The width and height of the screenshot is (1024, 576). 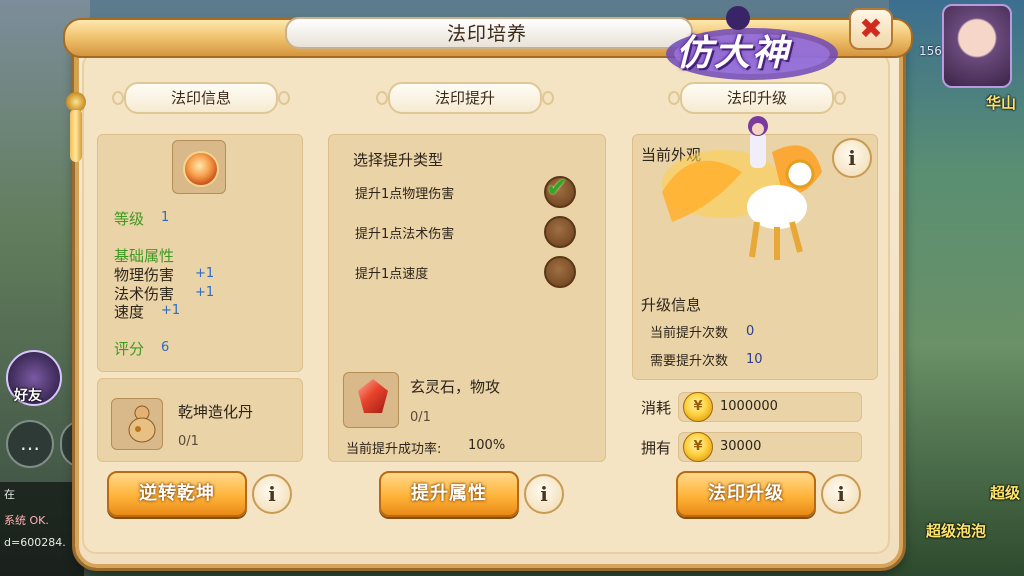 I want to click on chat-line: 系统 OK., so click(x=26, y=520).